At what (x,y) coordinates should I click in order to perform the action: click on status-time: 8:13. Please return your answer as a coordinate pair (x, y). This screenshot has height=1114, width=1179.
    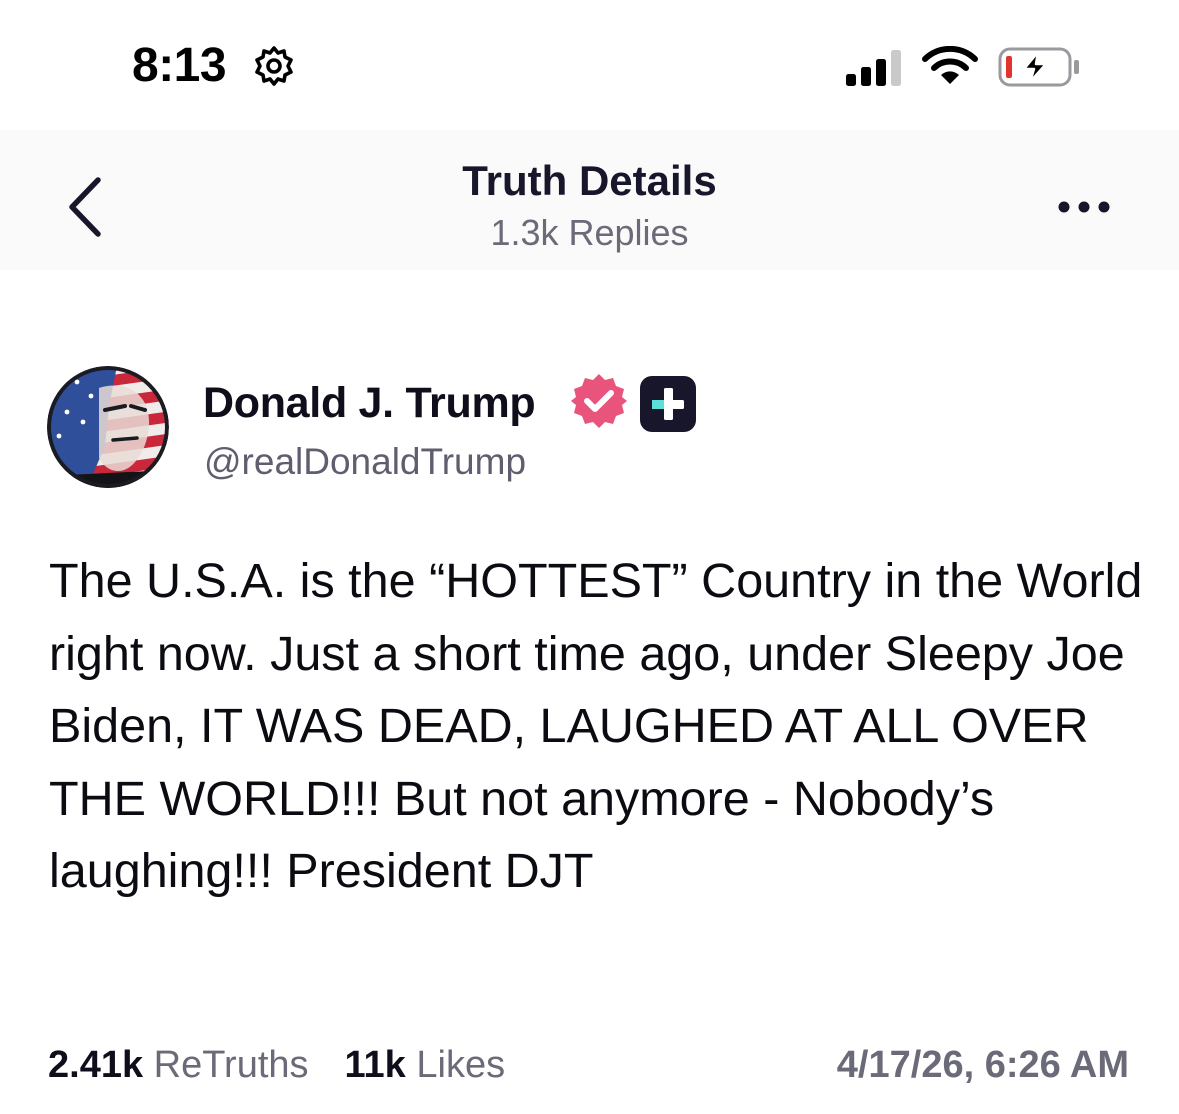
    Looking at the image, I should click on (179, 65).